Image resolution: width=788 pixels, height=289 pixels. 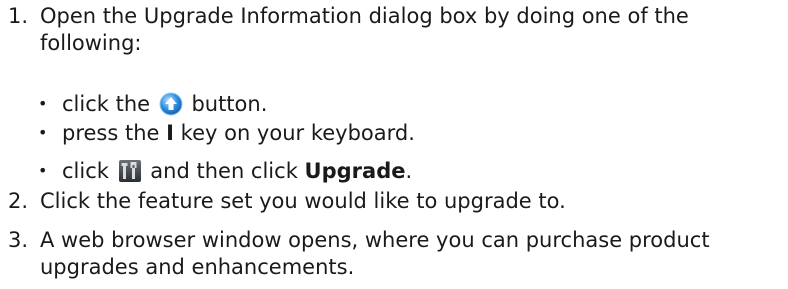 What do you see at coordinates (18, 201) in the screenshot?
I see `step-number: 2.` at bounding box center [18, 201].